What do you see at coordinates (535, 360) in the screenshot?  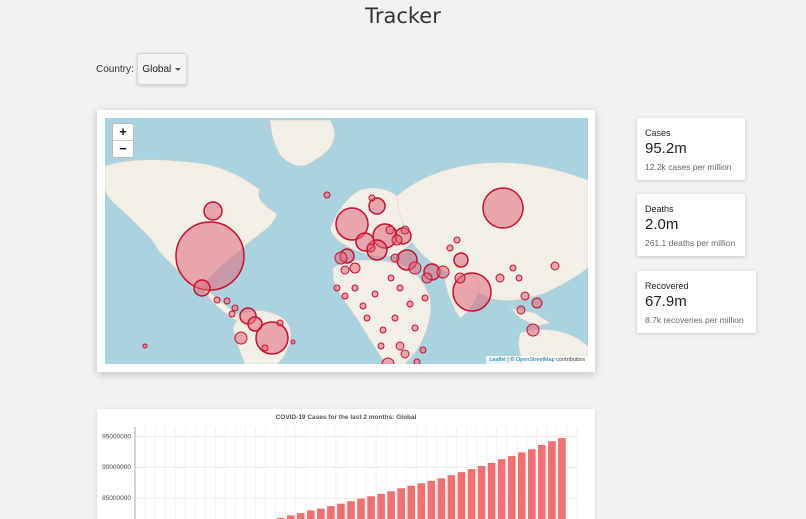 I see `openstreetmap-link: OpenStreetMap` at bounding box center [535, 360].